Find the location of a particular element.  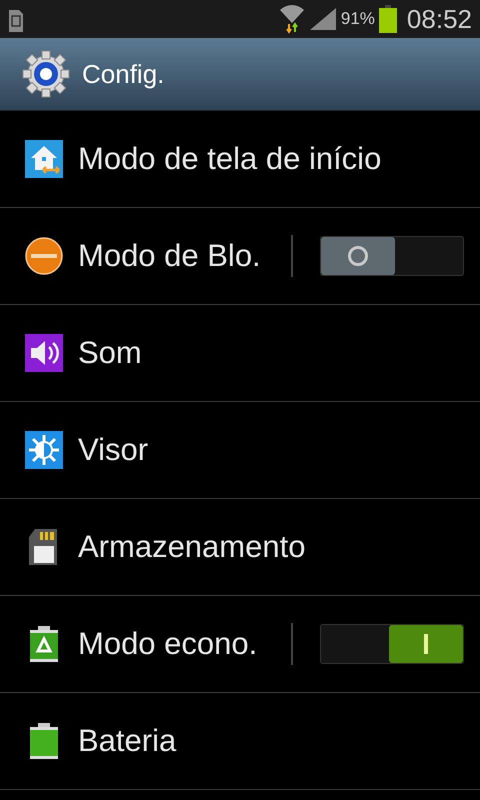

home-icon is located at coordinates (44, 159).